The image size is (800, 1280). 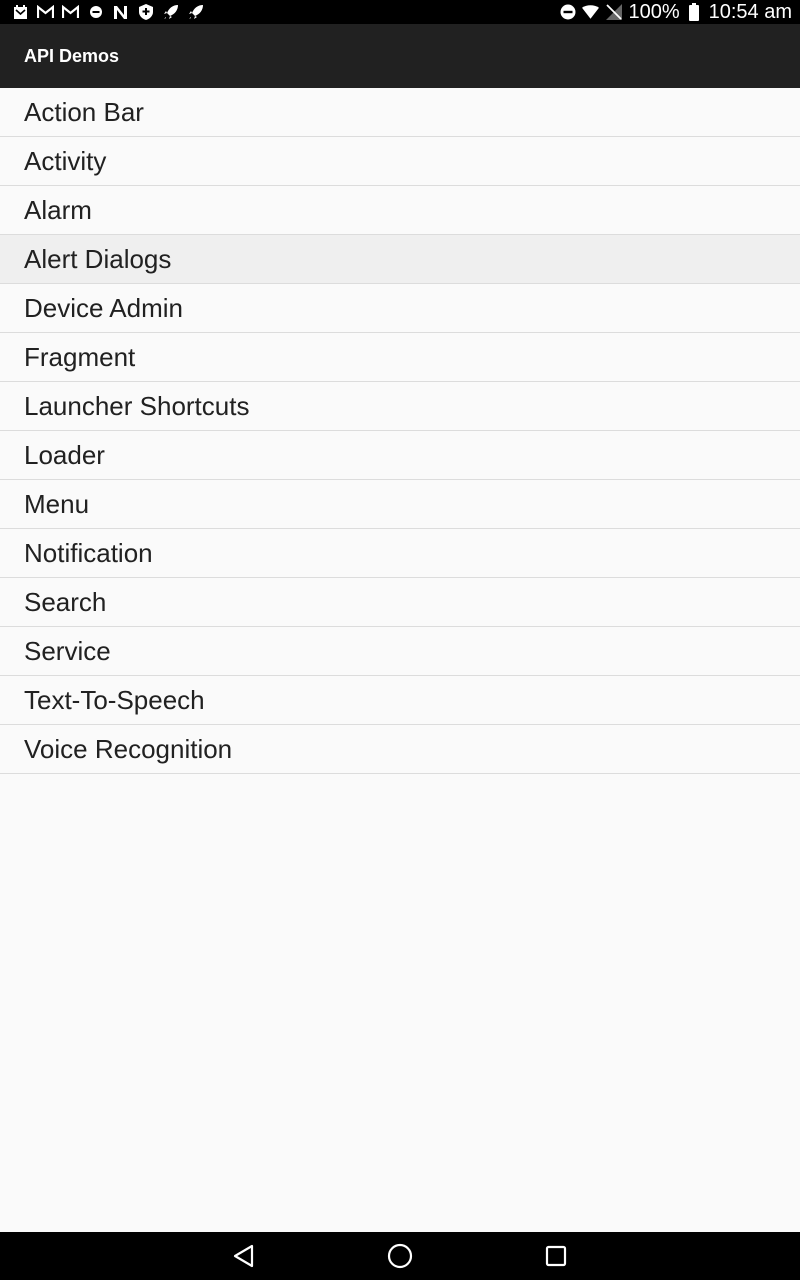 I want to click on home-icon, so click(x=400, y=1256).